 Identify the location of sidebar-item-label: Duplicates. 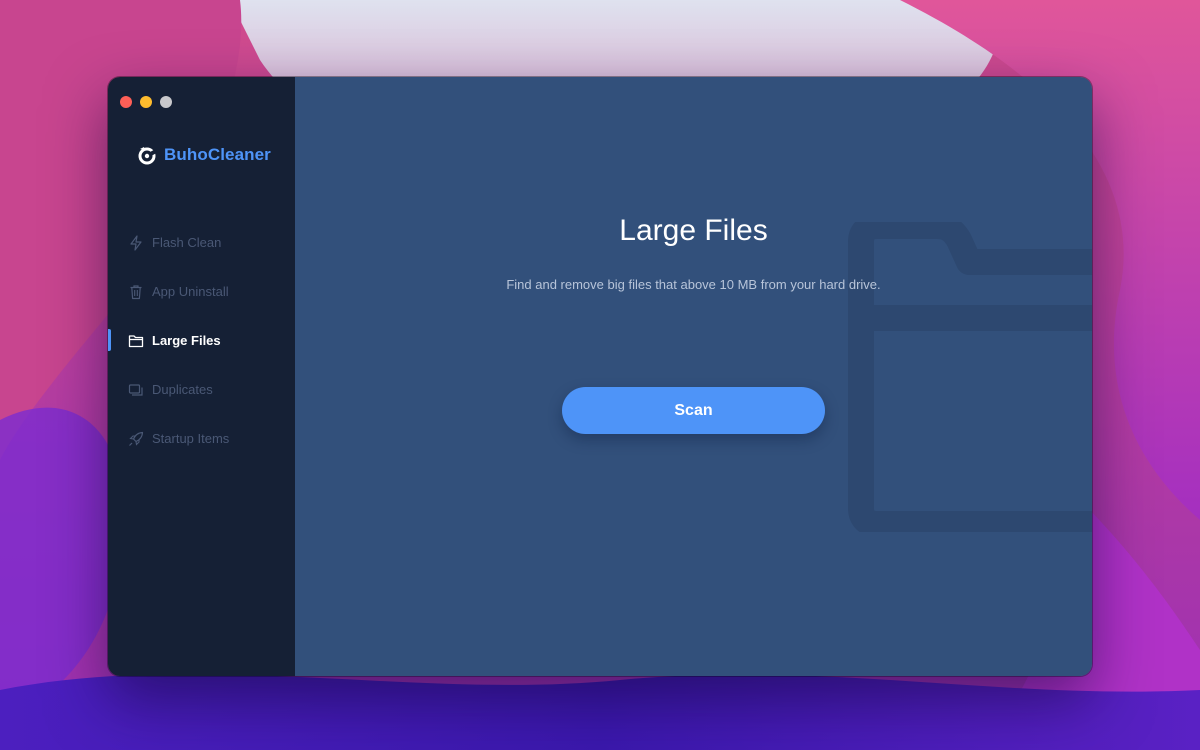
(182, 389).